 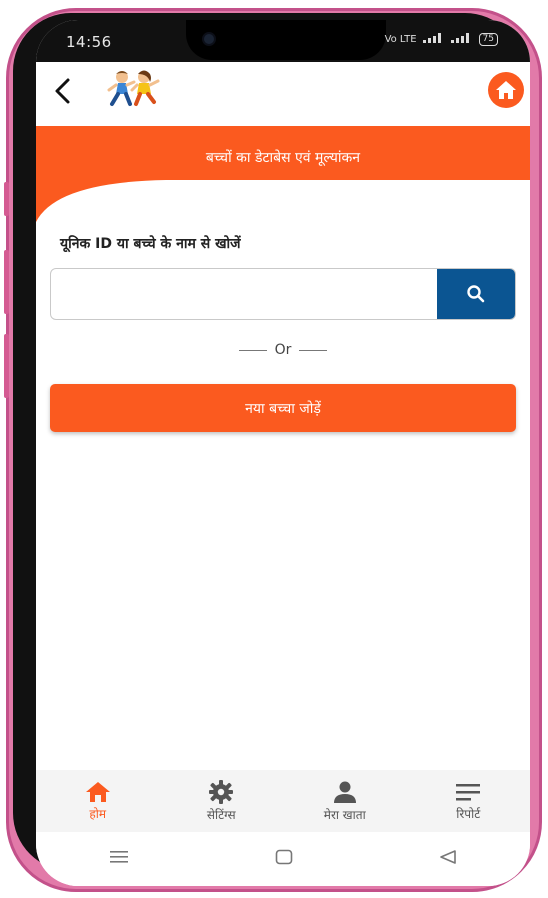 I want to click on camera-notch, so click(x=286, y=40).